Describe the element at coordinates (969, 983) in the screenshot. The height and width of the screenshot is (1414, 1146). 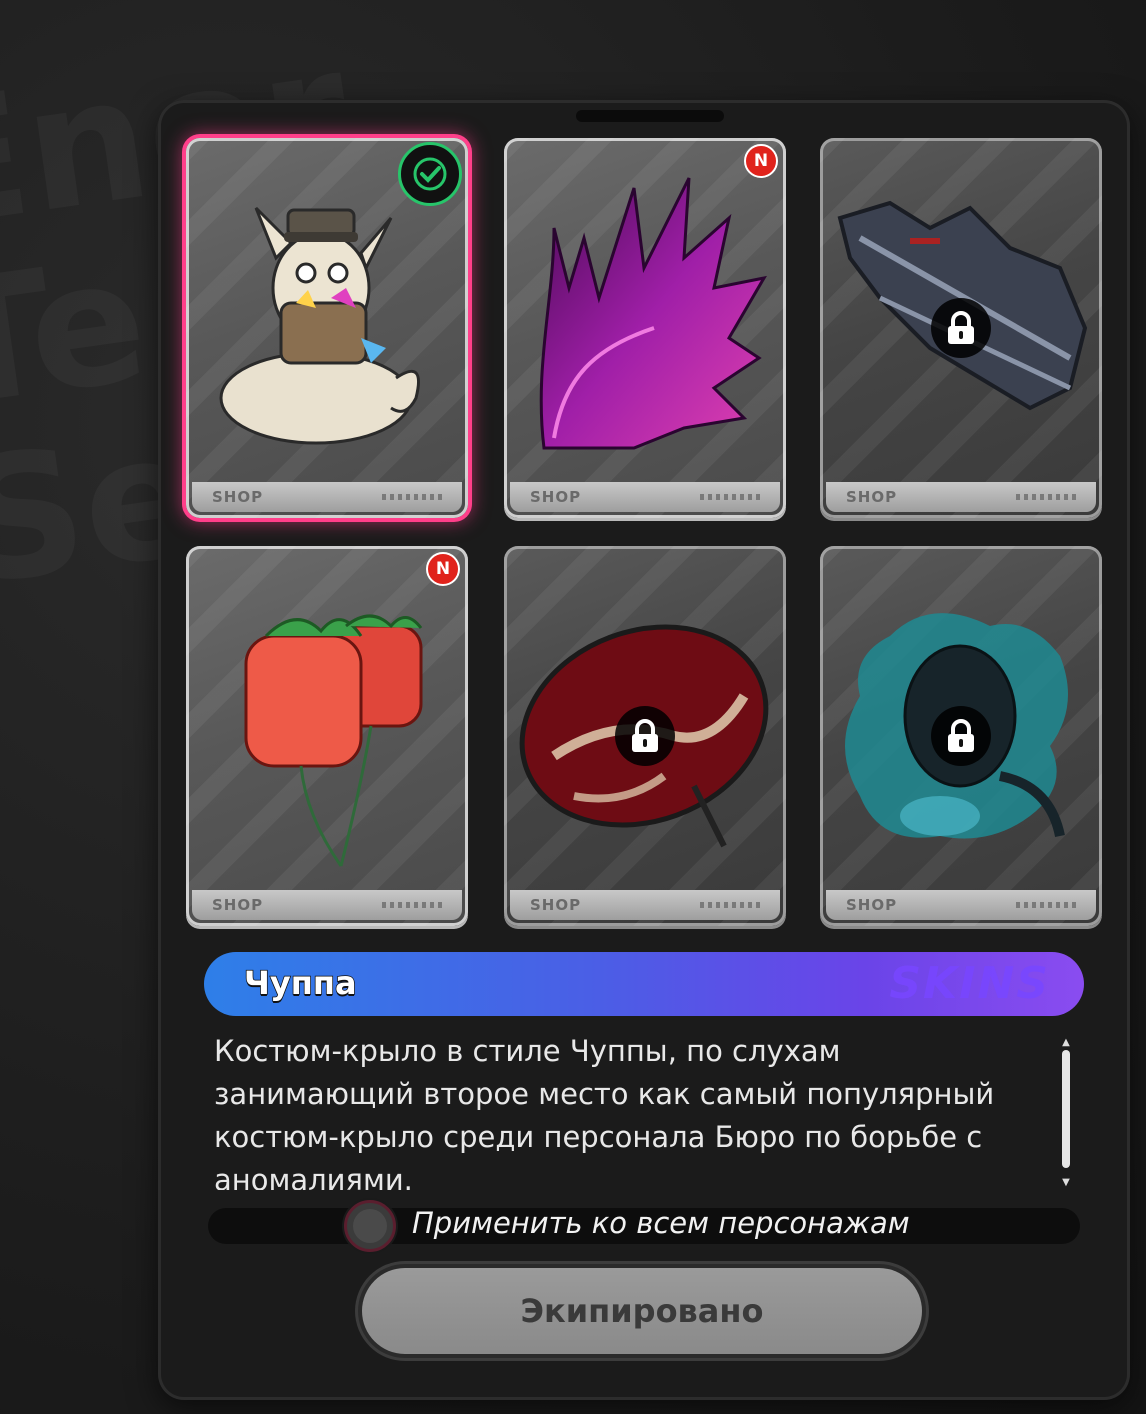
I see `skins-tag: SKINS` at that location.